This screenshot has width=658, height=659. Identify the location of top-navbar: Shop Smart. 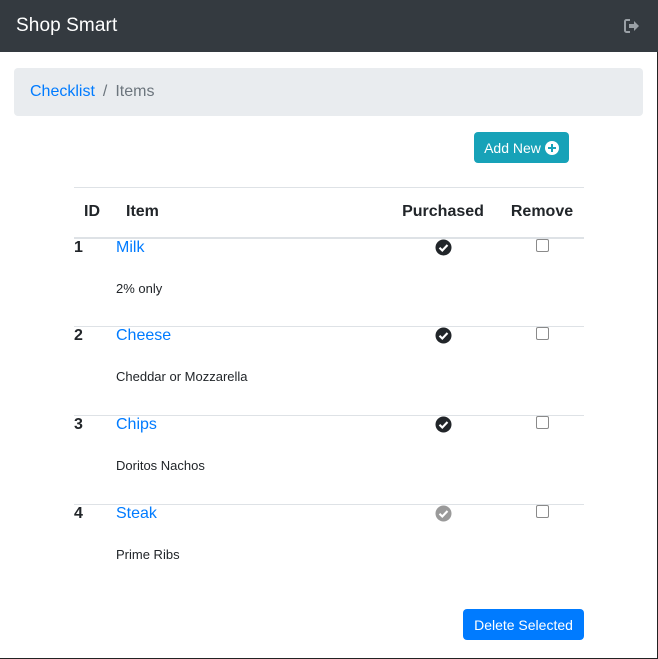
(329, 26).